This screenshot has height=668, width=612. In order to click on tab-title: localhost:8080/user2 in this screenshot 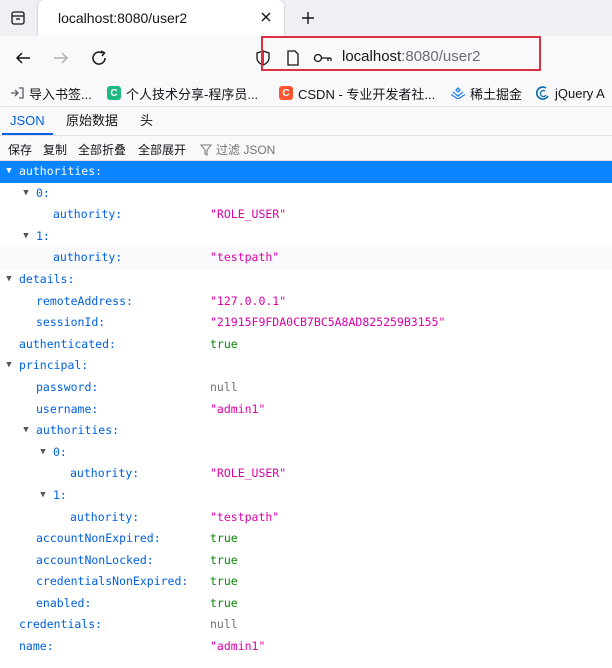, I will do `click(123, 18)`.